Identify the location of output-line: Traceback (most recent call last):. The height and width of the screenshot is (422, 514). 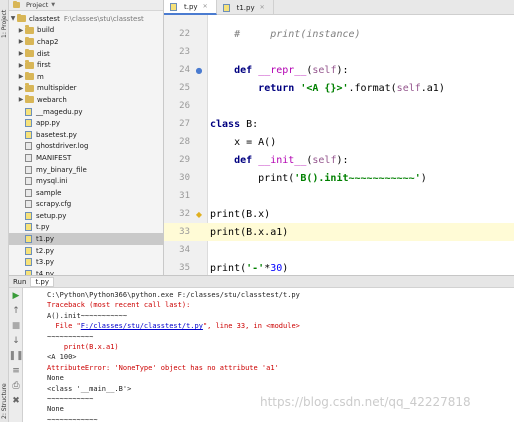
(119, 305).